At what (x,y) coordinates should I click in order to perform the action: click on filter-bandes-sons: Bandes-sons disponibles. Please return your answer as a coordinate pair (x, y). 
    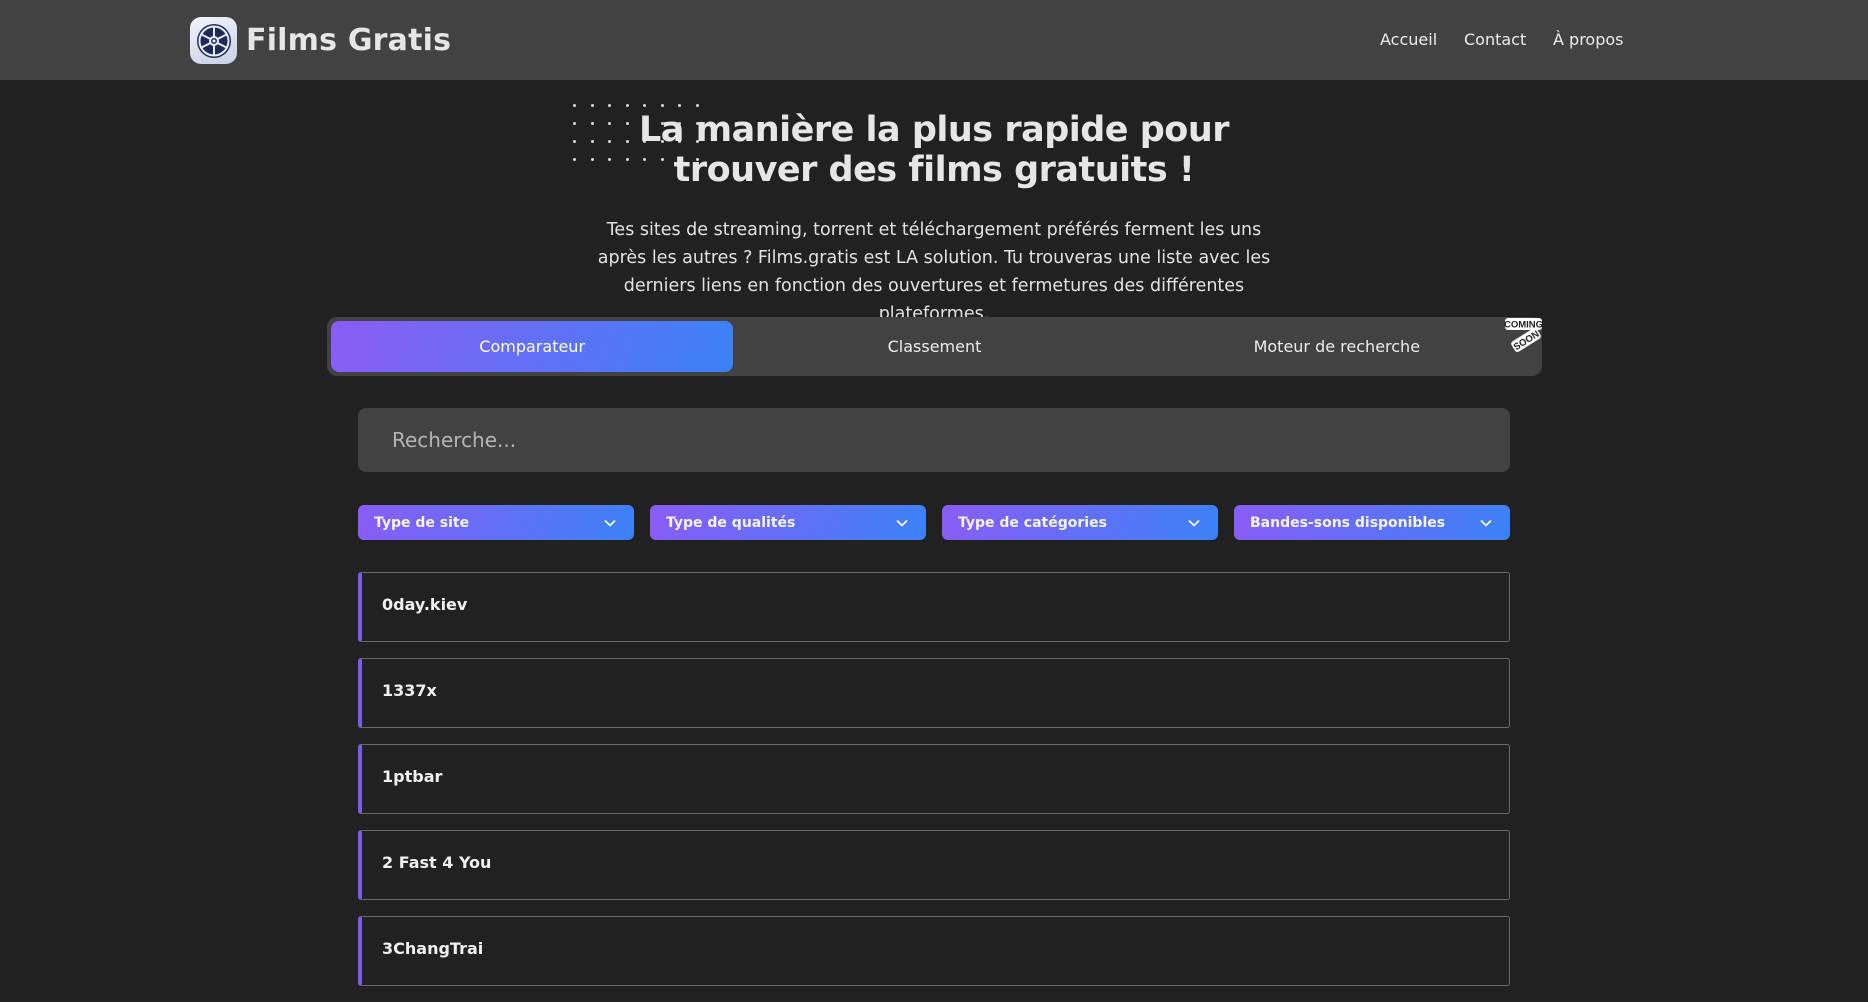
    Looking at the image, I should click on (1372, 522).